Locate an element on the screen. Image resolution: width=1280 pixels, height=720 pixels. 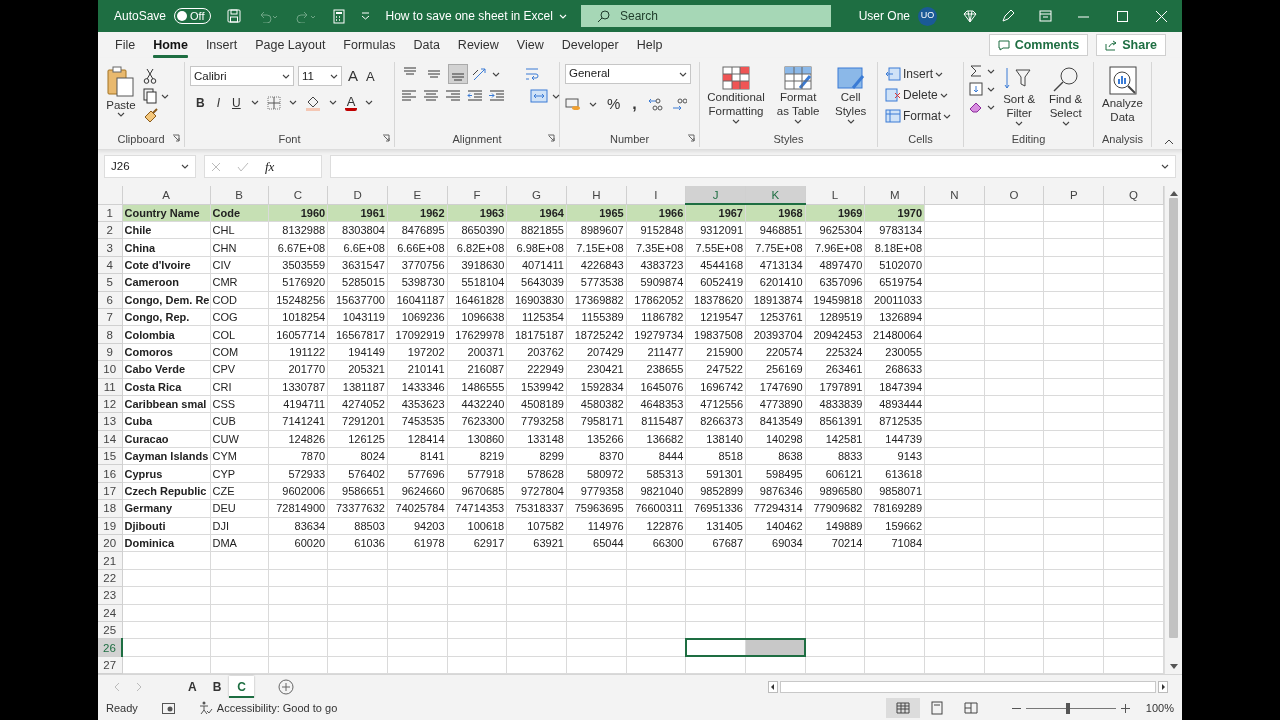
insert-button: Insert is located at coordinates (918, 74).